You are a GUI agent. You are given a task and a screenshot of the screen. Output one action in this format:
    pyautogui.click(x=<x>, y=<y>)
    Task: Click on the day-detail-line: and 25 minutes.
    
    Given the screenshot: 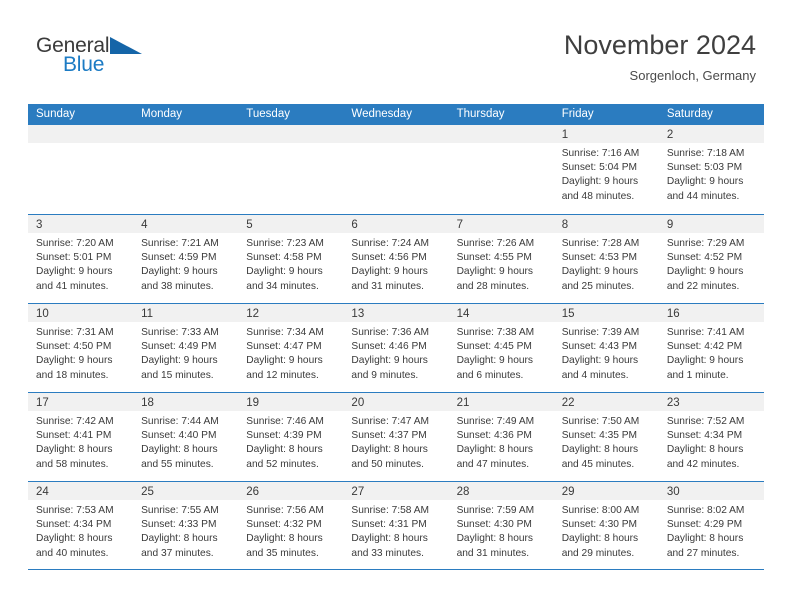 What is the action you would take?
    pyautogui.click(x=598, y=286)
    